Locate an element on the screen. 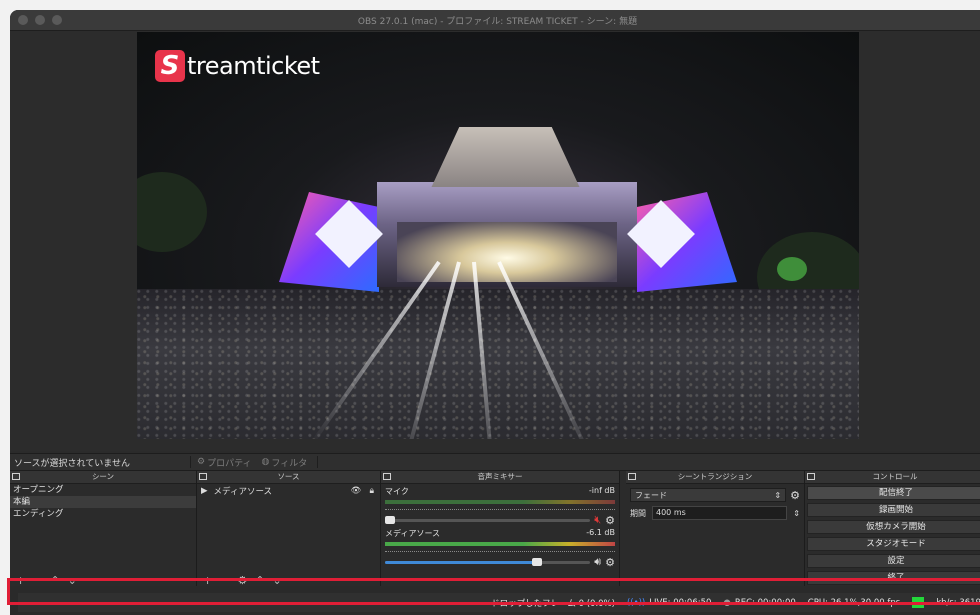 The width and height of the screenshot is (980, 615). scenes-title: シーン is located at coordinates (103, 476).